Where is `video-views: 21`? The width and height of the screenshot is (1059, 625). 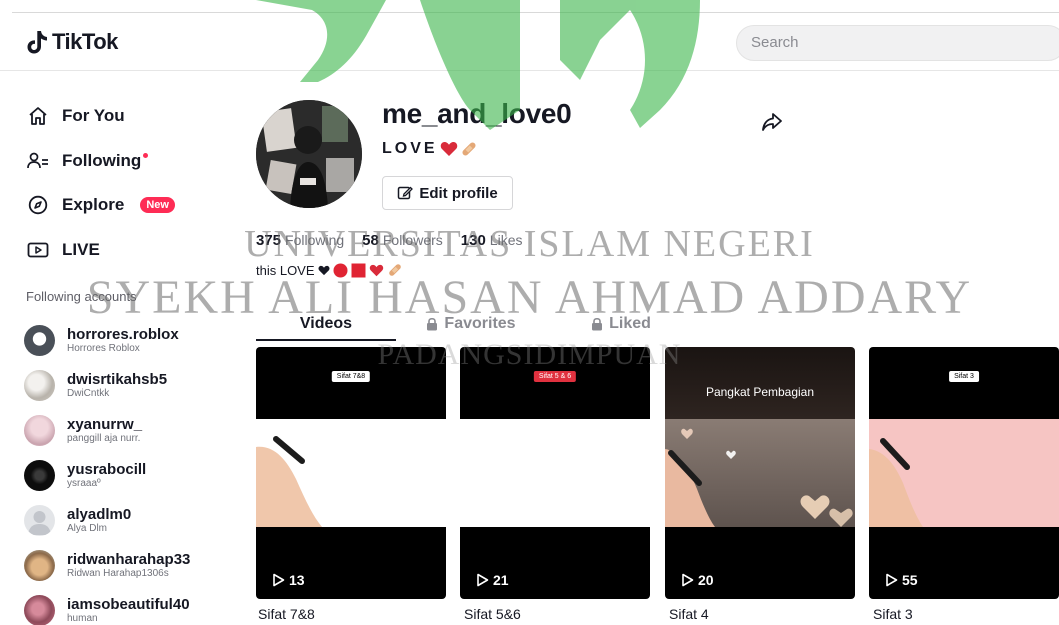 video-views: 21 is located at coordinates (492, 580).